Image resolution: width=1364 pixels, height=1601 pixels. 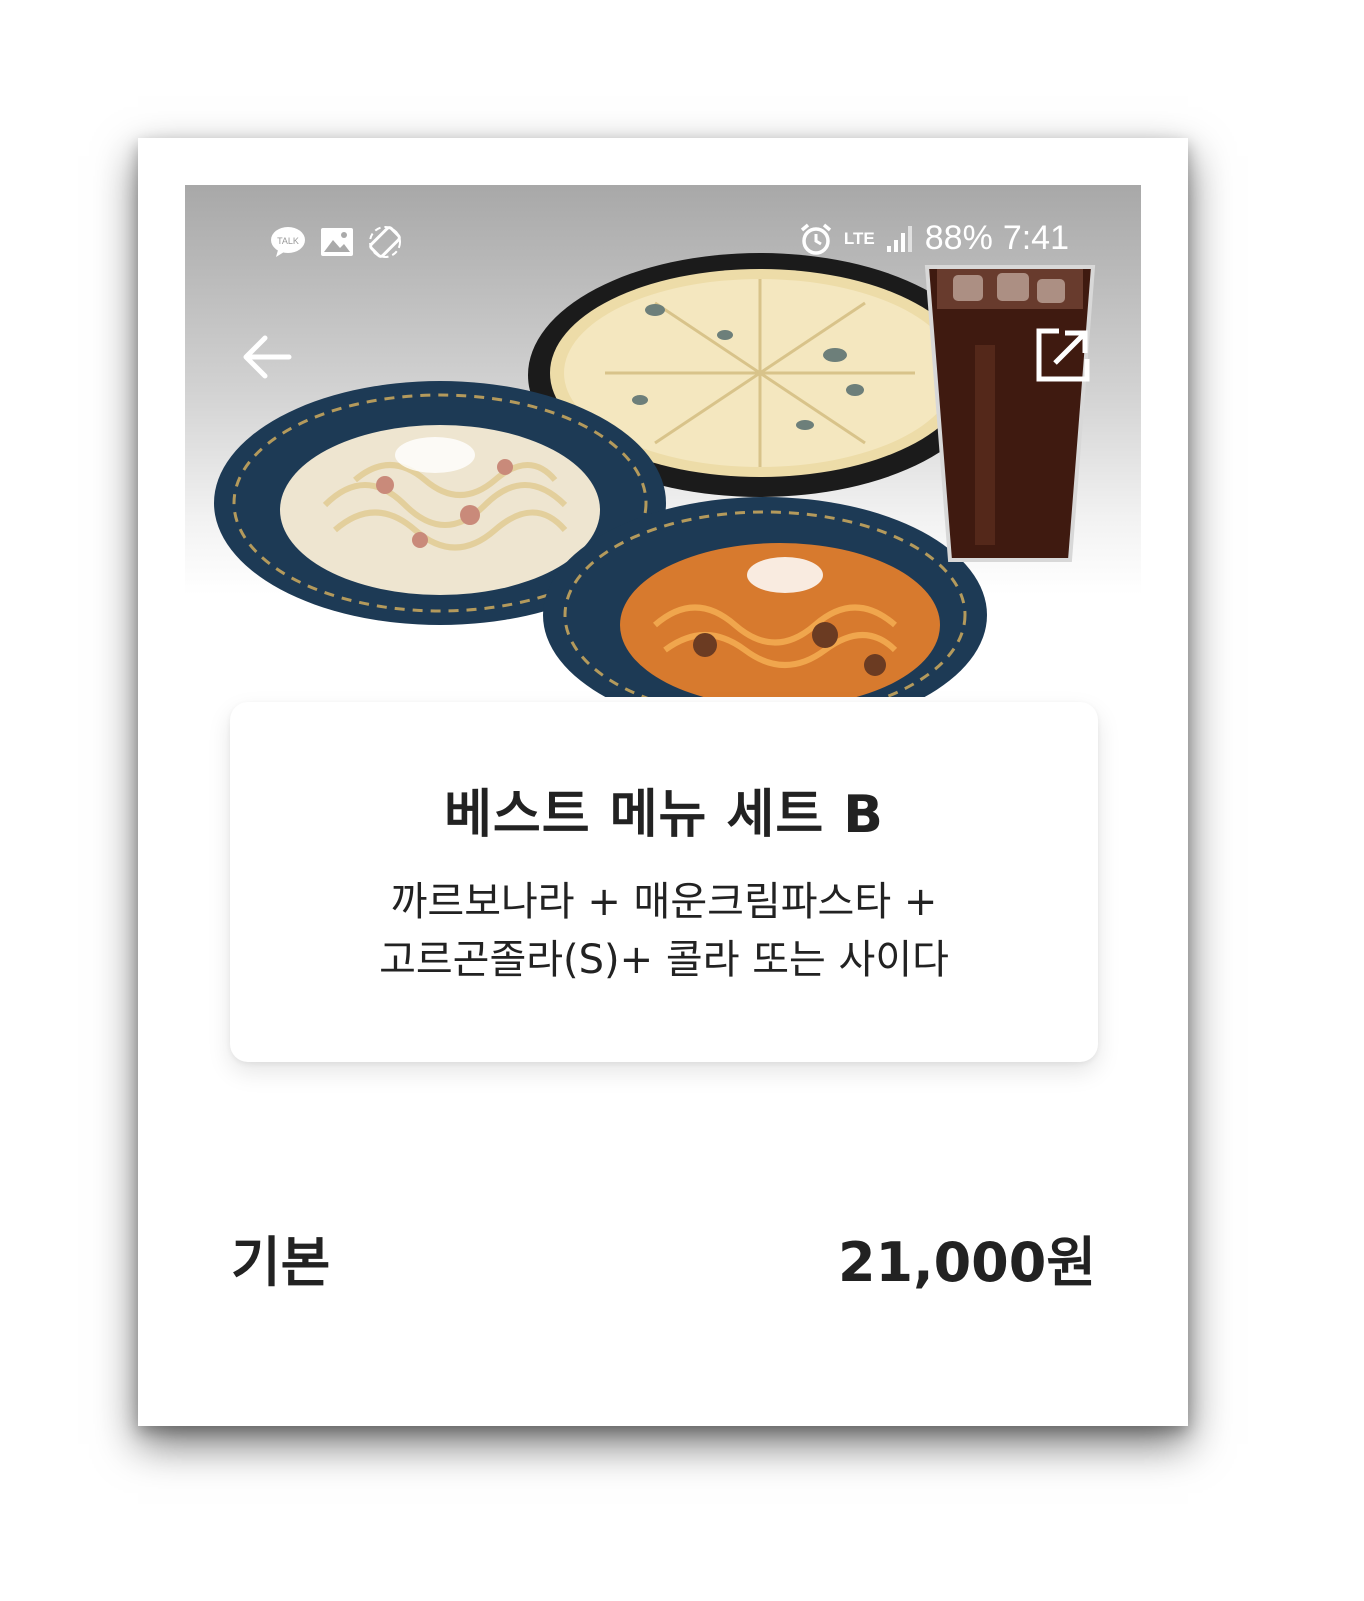 I want to click on description-line-2: 고르곤졸라(S)+ 콜라 또는 사이다, so click(x=664, y=960).